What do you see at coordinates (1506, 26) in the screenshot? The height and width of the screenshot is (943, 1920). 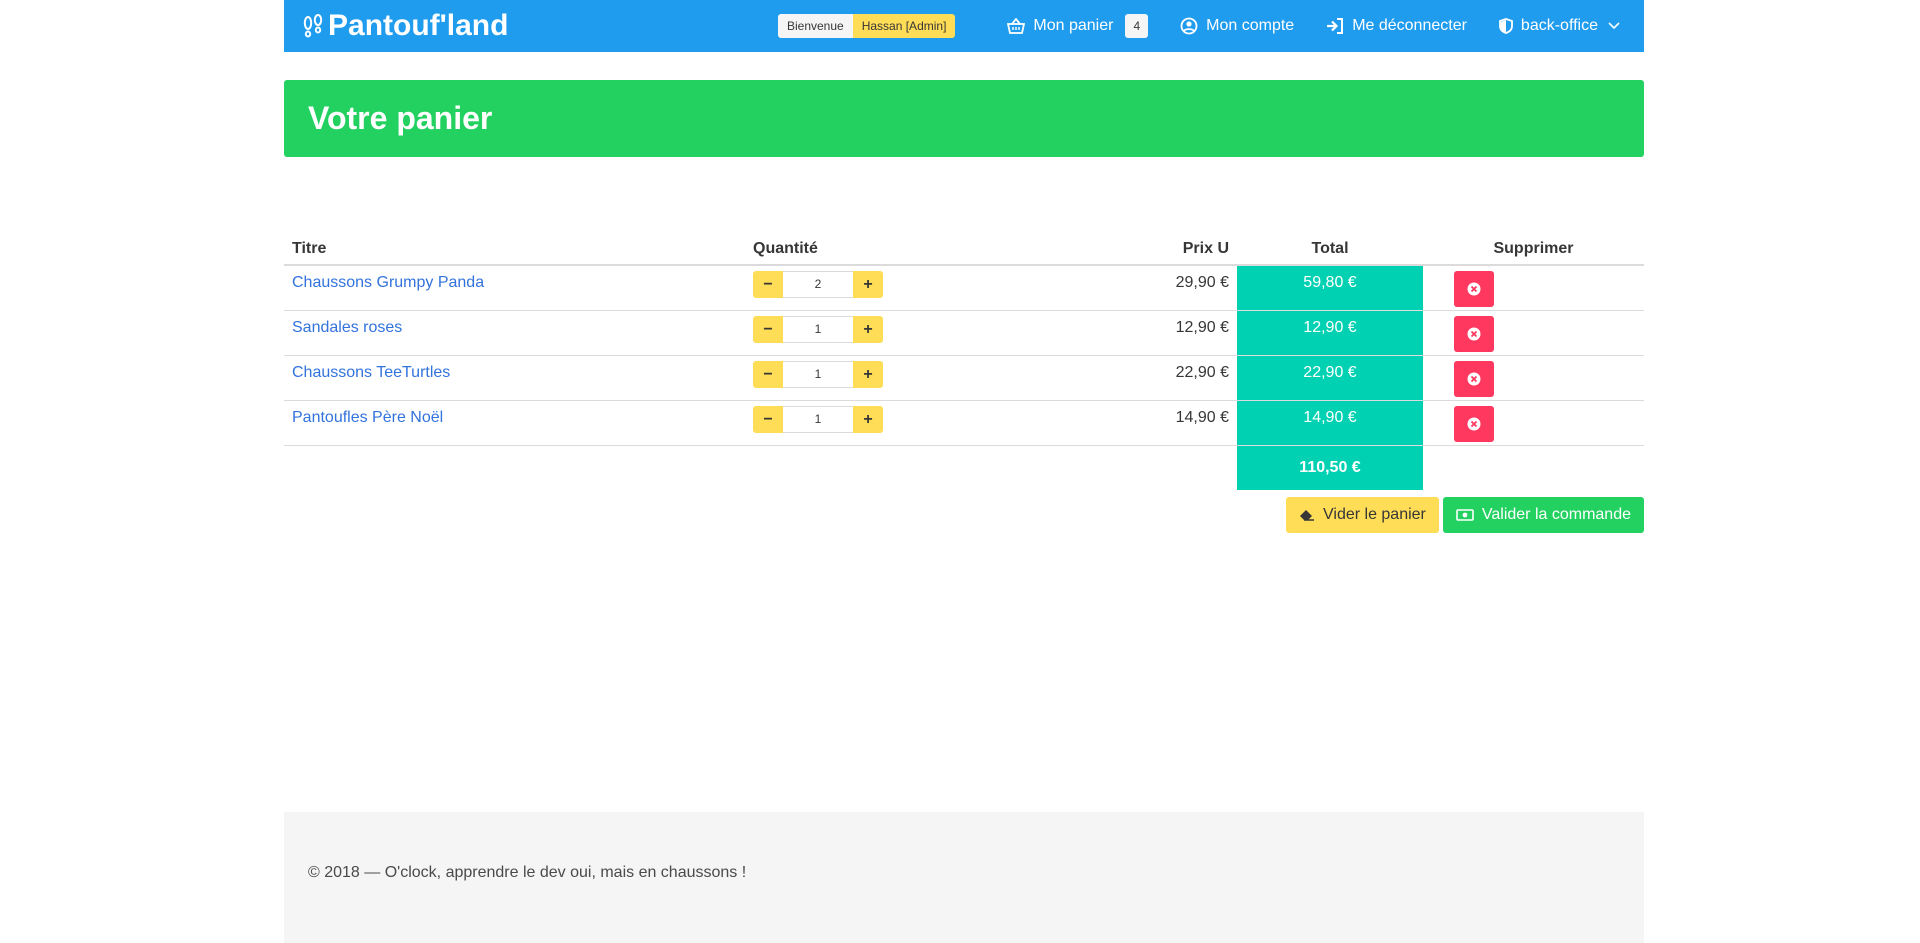 I see `shield-icon` at bounding box center [1506, 26].